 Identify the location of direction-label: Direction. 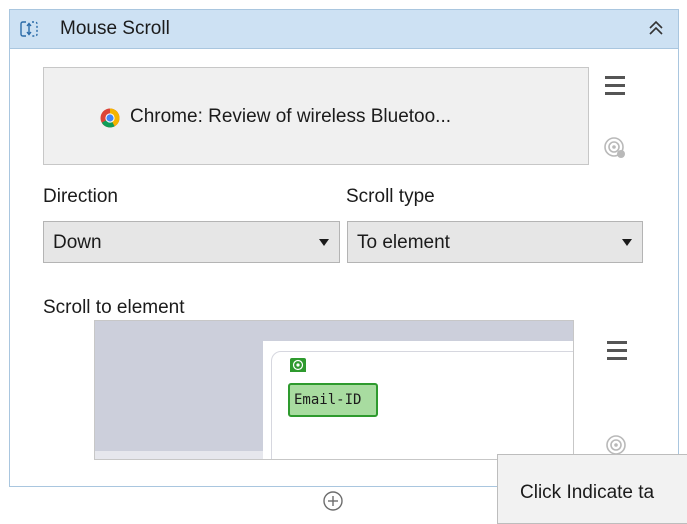
(80, 196).